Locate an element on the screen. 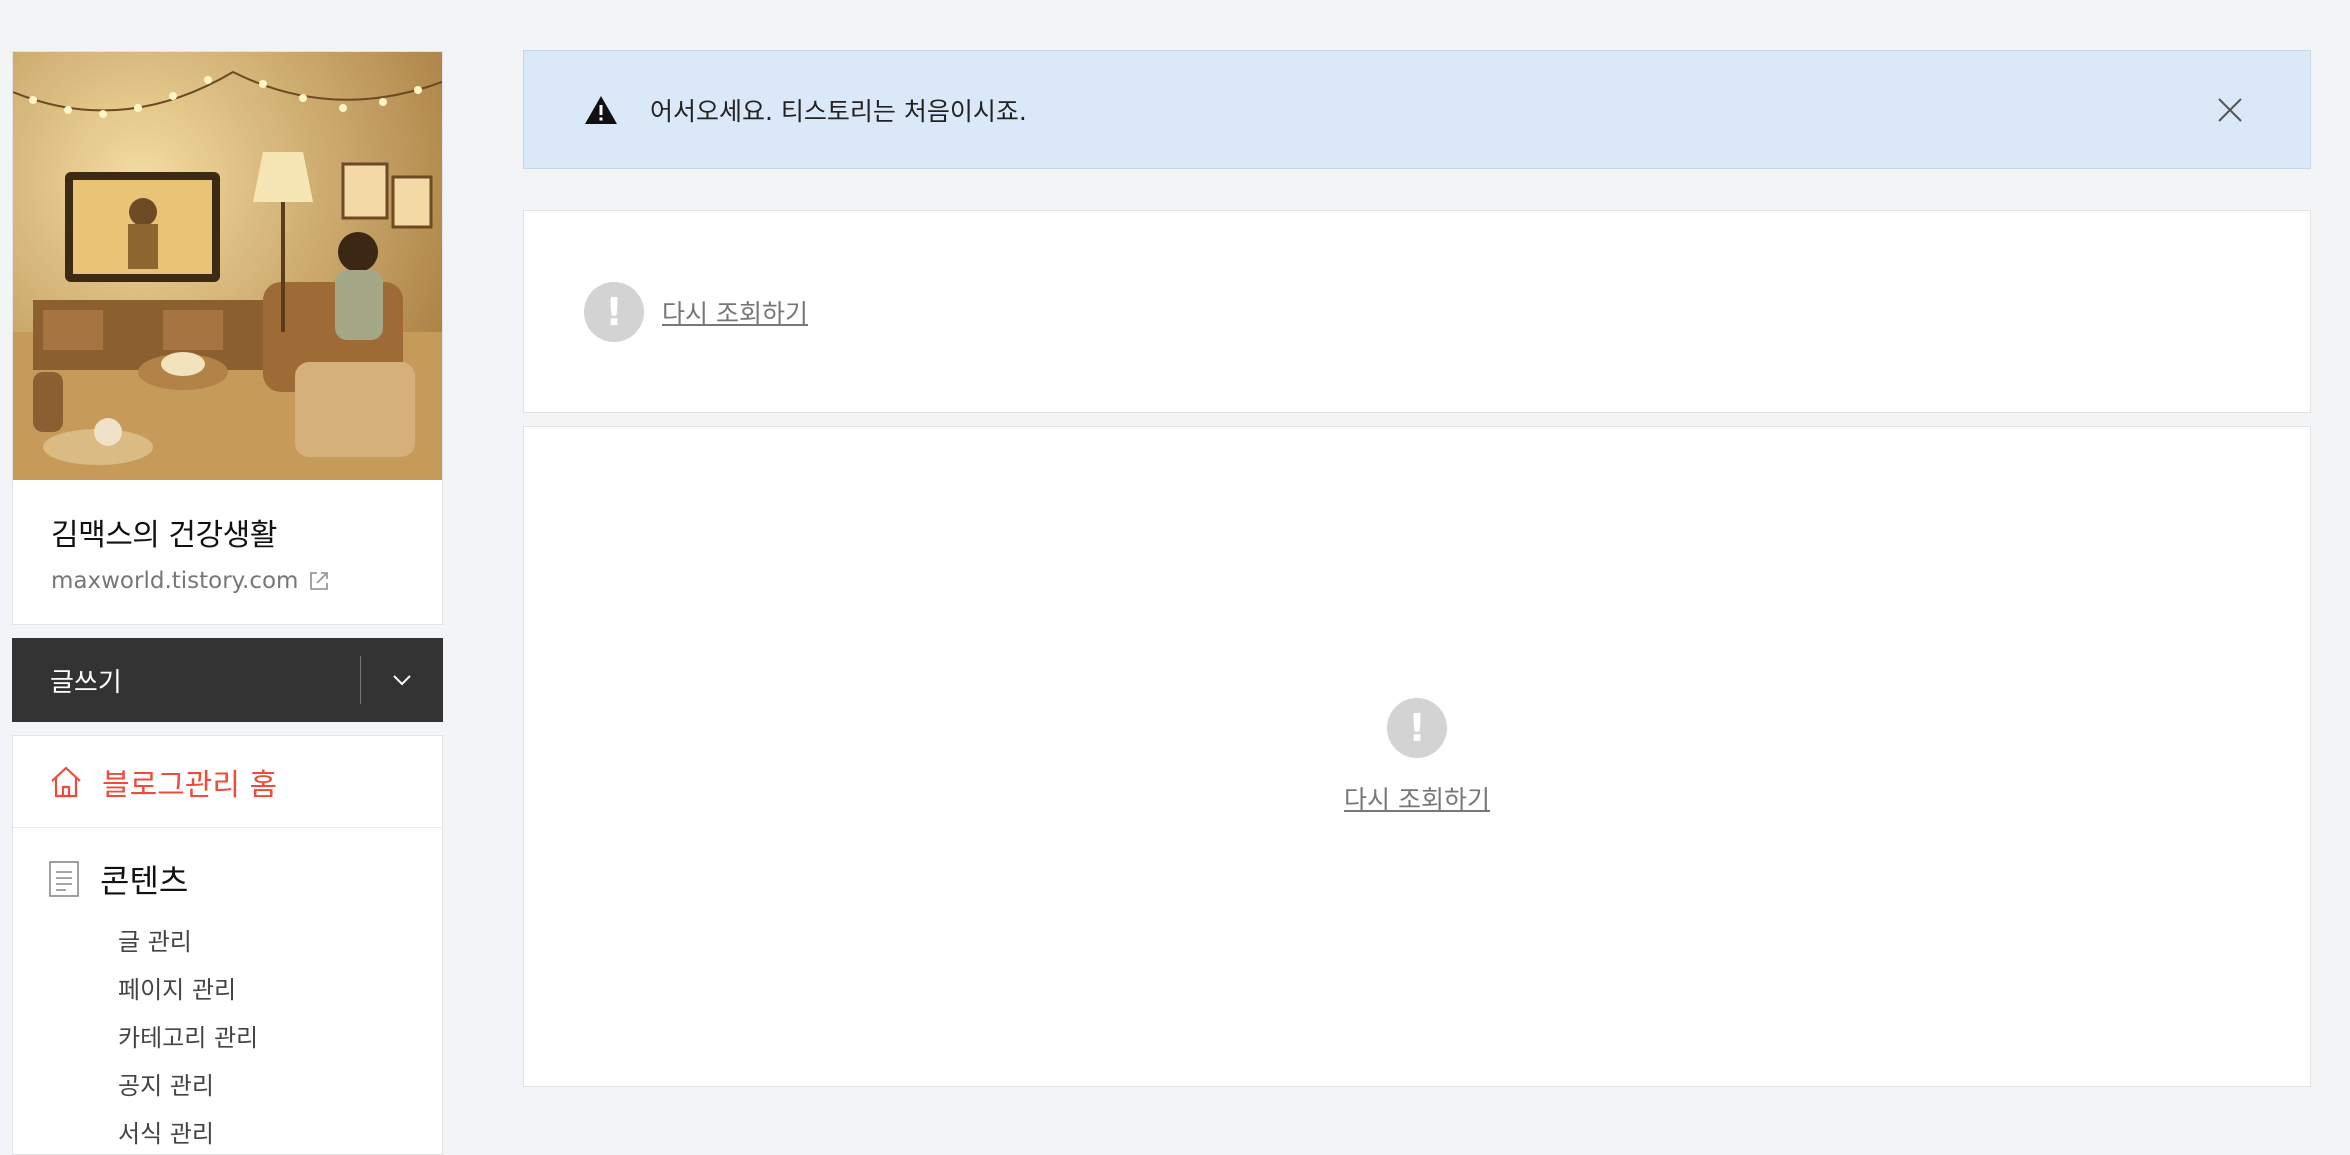 The image size is (2350, 1155). notice-text: 어서오세요. 티스토리는 처음이시죠. is located at coordinates (838, 111).